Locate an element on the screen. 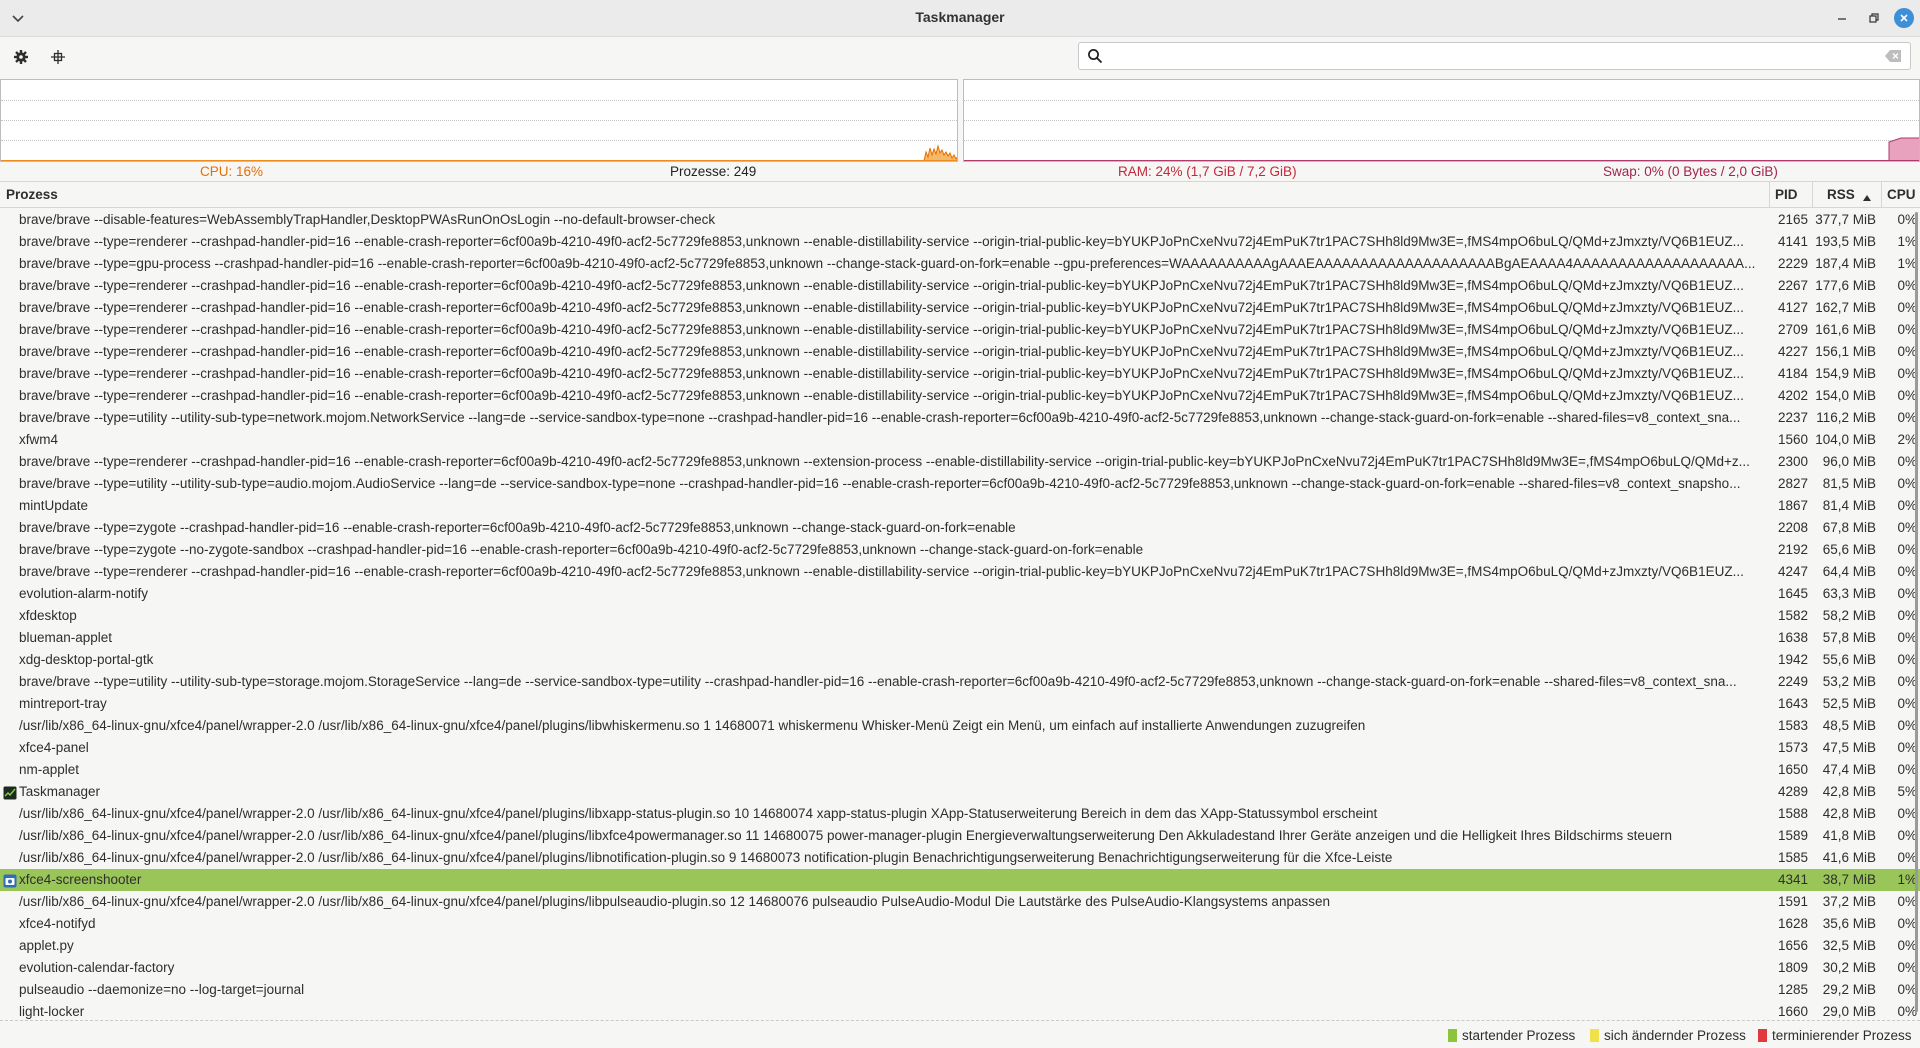  table-row: light-locker 1660 29,0 MiB 0% is located at coordinates (960, 1010).